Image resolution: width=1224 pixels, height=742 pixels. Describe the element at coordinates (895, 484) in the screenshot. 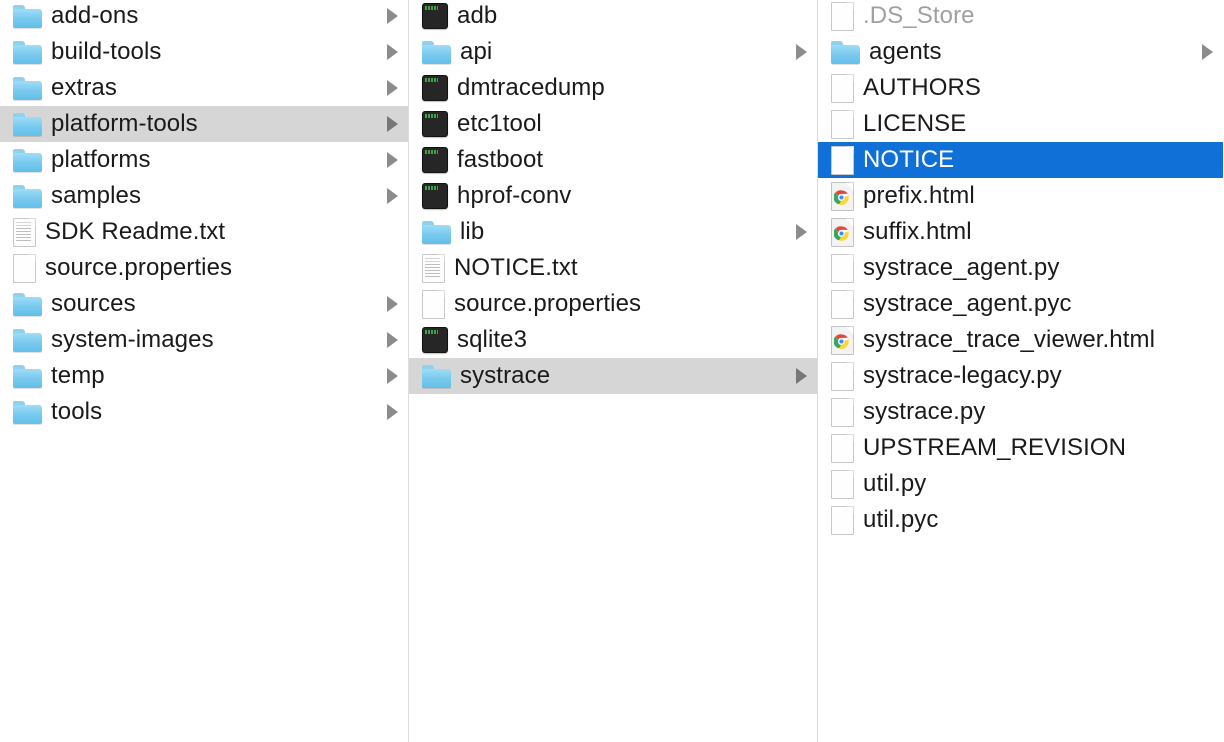

I see `file-name-label: util.py` at that location.